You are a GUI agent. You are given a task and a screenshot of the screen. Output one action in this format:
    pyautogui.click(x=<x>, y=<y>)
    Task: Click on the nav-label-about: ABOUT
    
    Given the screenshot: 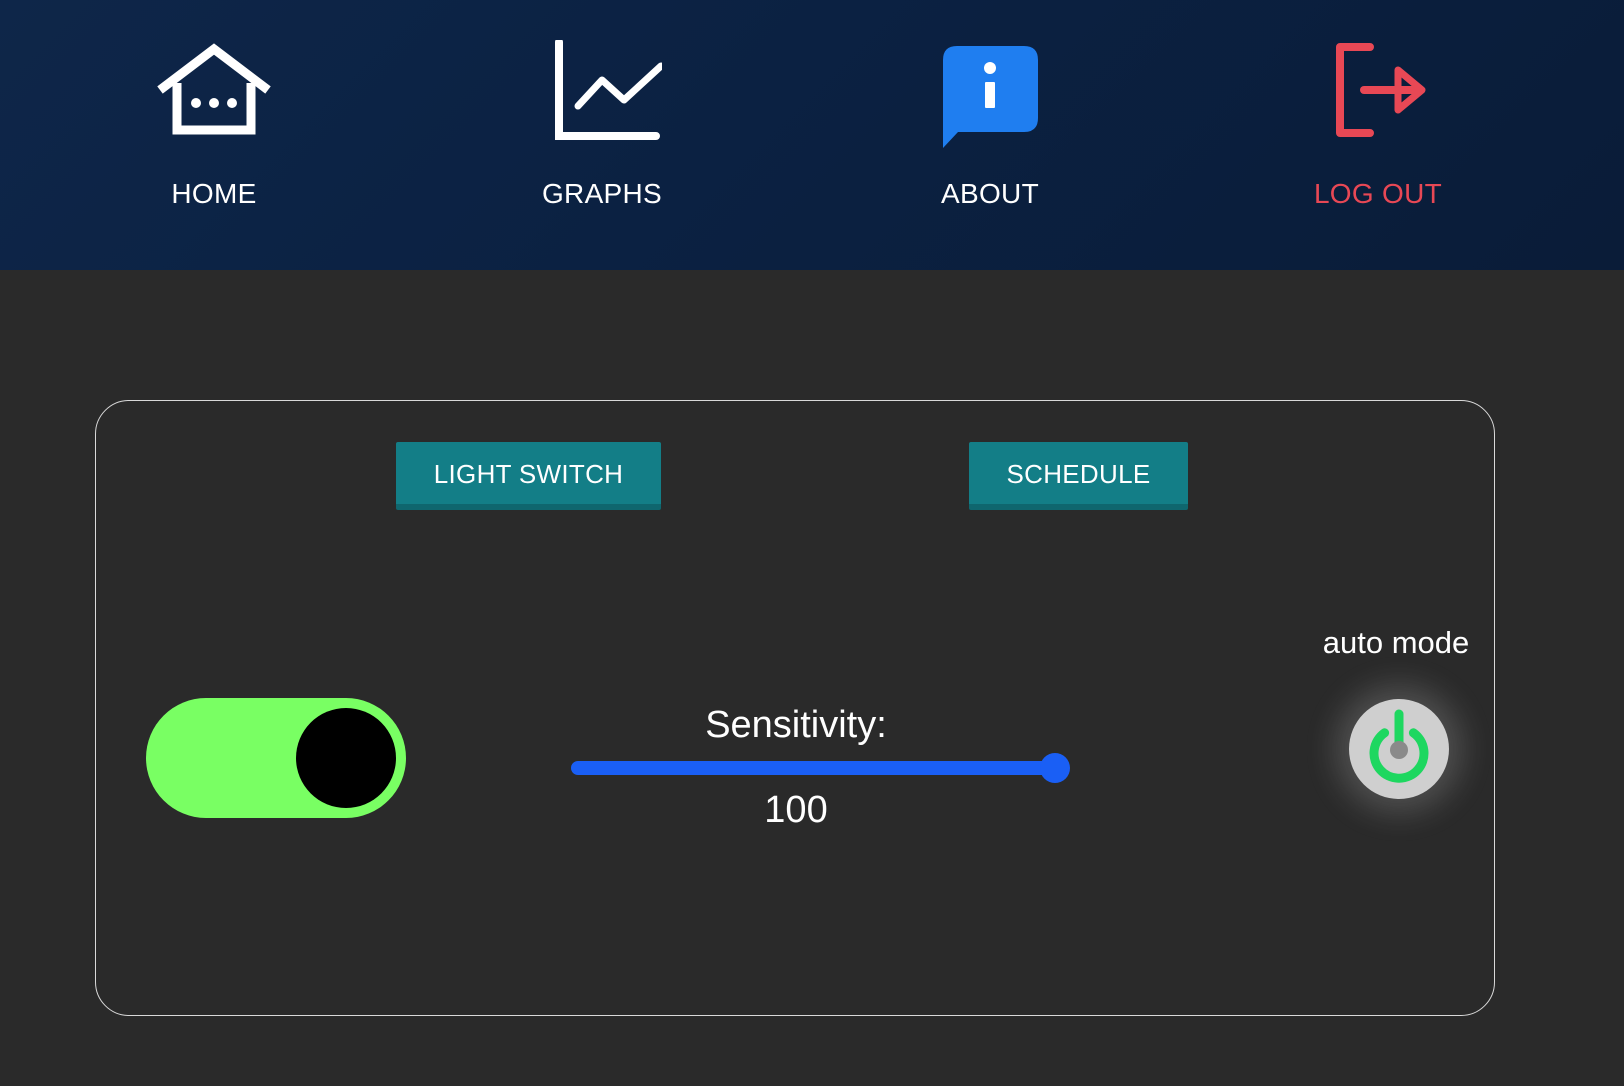 What is the action you would take?
    pyautogui.click(x=990, y=193)
    